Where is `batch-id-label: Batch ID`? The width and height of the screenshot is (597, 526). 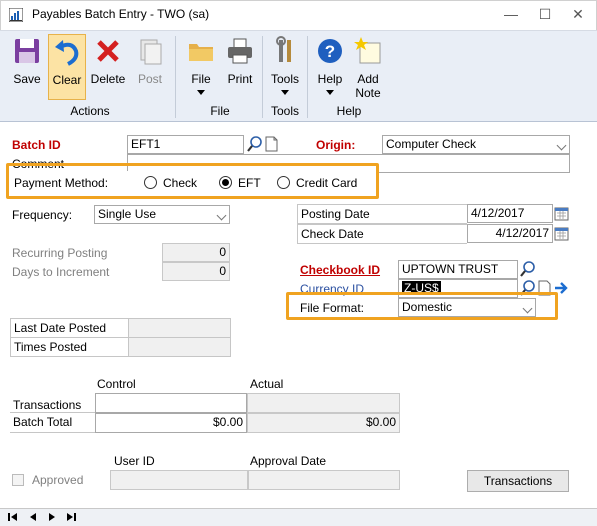 batch-id-label: Batch ID is located at coordinates (36, 145).